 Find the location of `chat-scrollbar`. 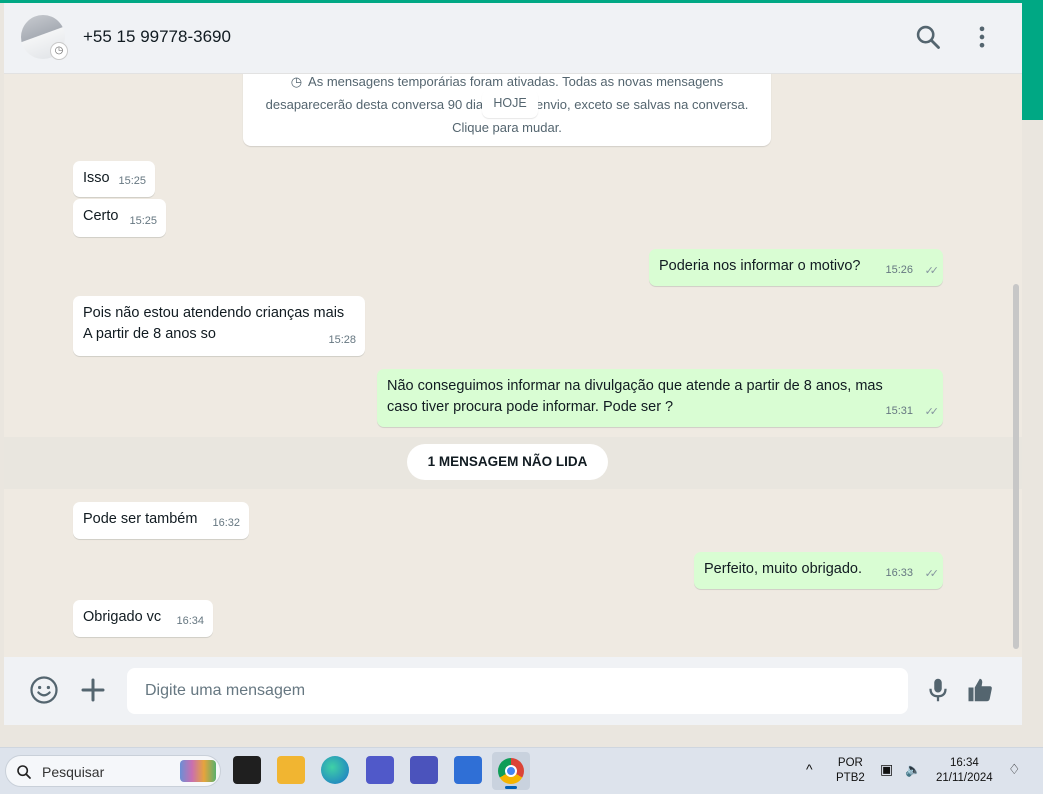

chat-scrollbar is located at coordinates (1016, 466).